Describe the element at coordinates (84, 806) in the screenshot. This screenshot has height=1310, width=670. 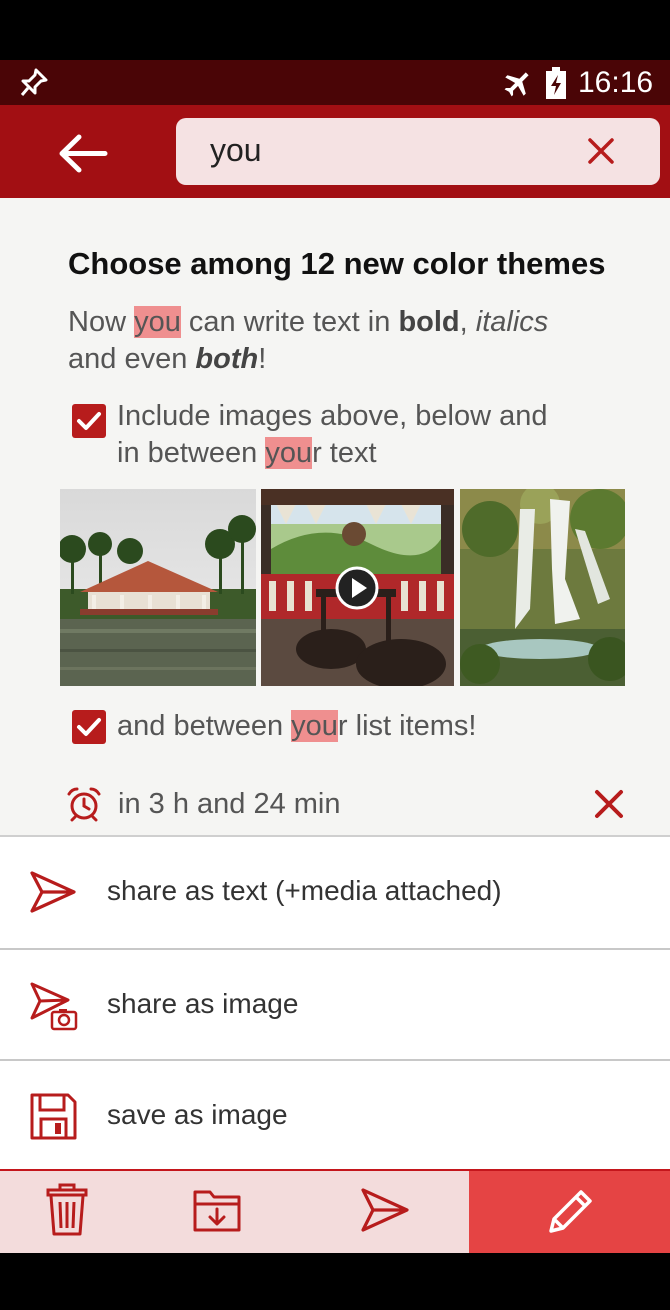
I see `alarm-clock-icon` at that location.